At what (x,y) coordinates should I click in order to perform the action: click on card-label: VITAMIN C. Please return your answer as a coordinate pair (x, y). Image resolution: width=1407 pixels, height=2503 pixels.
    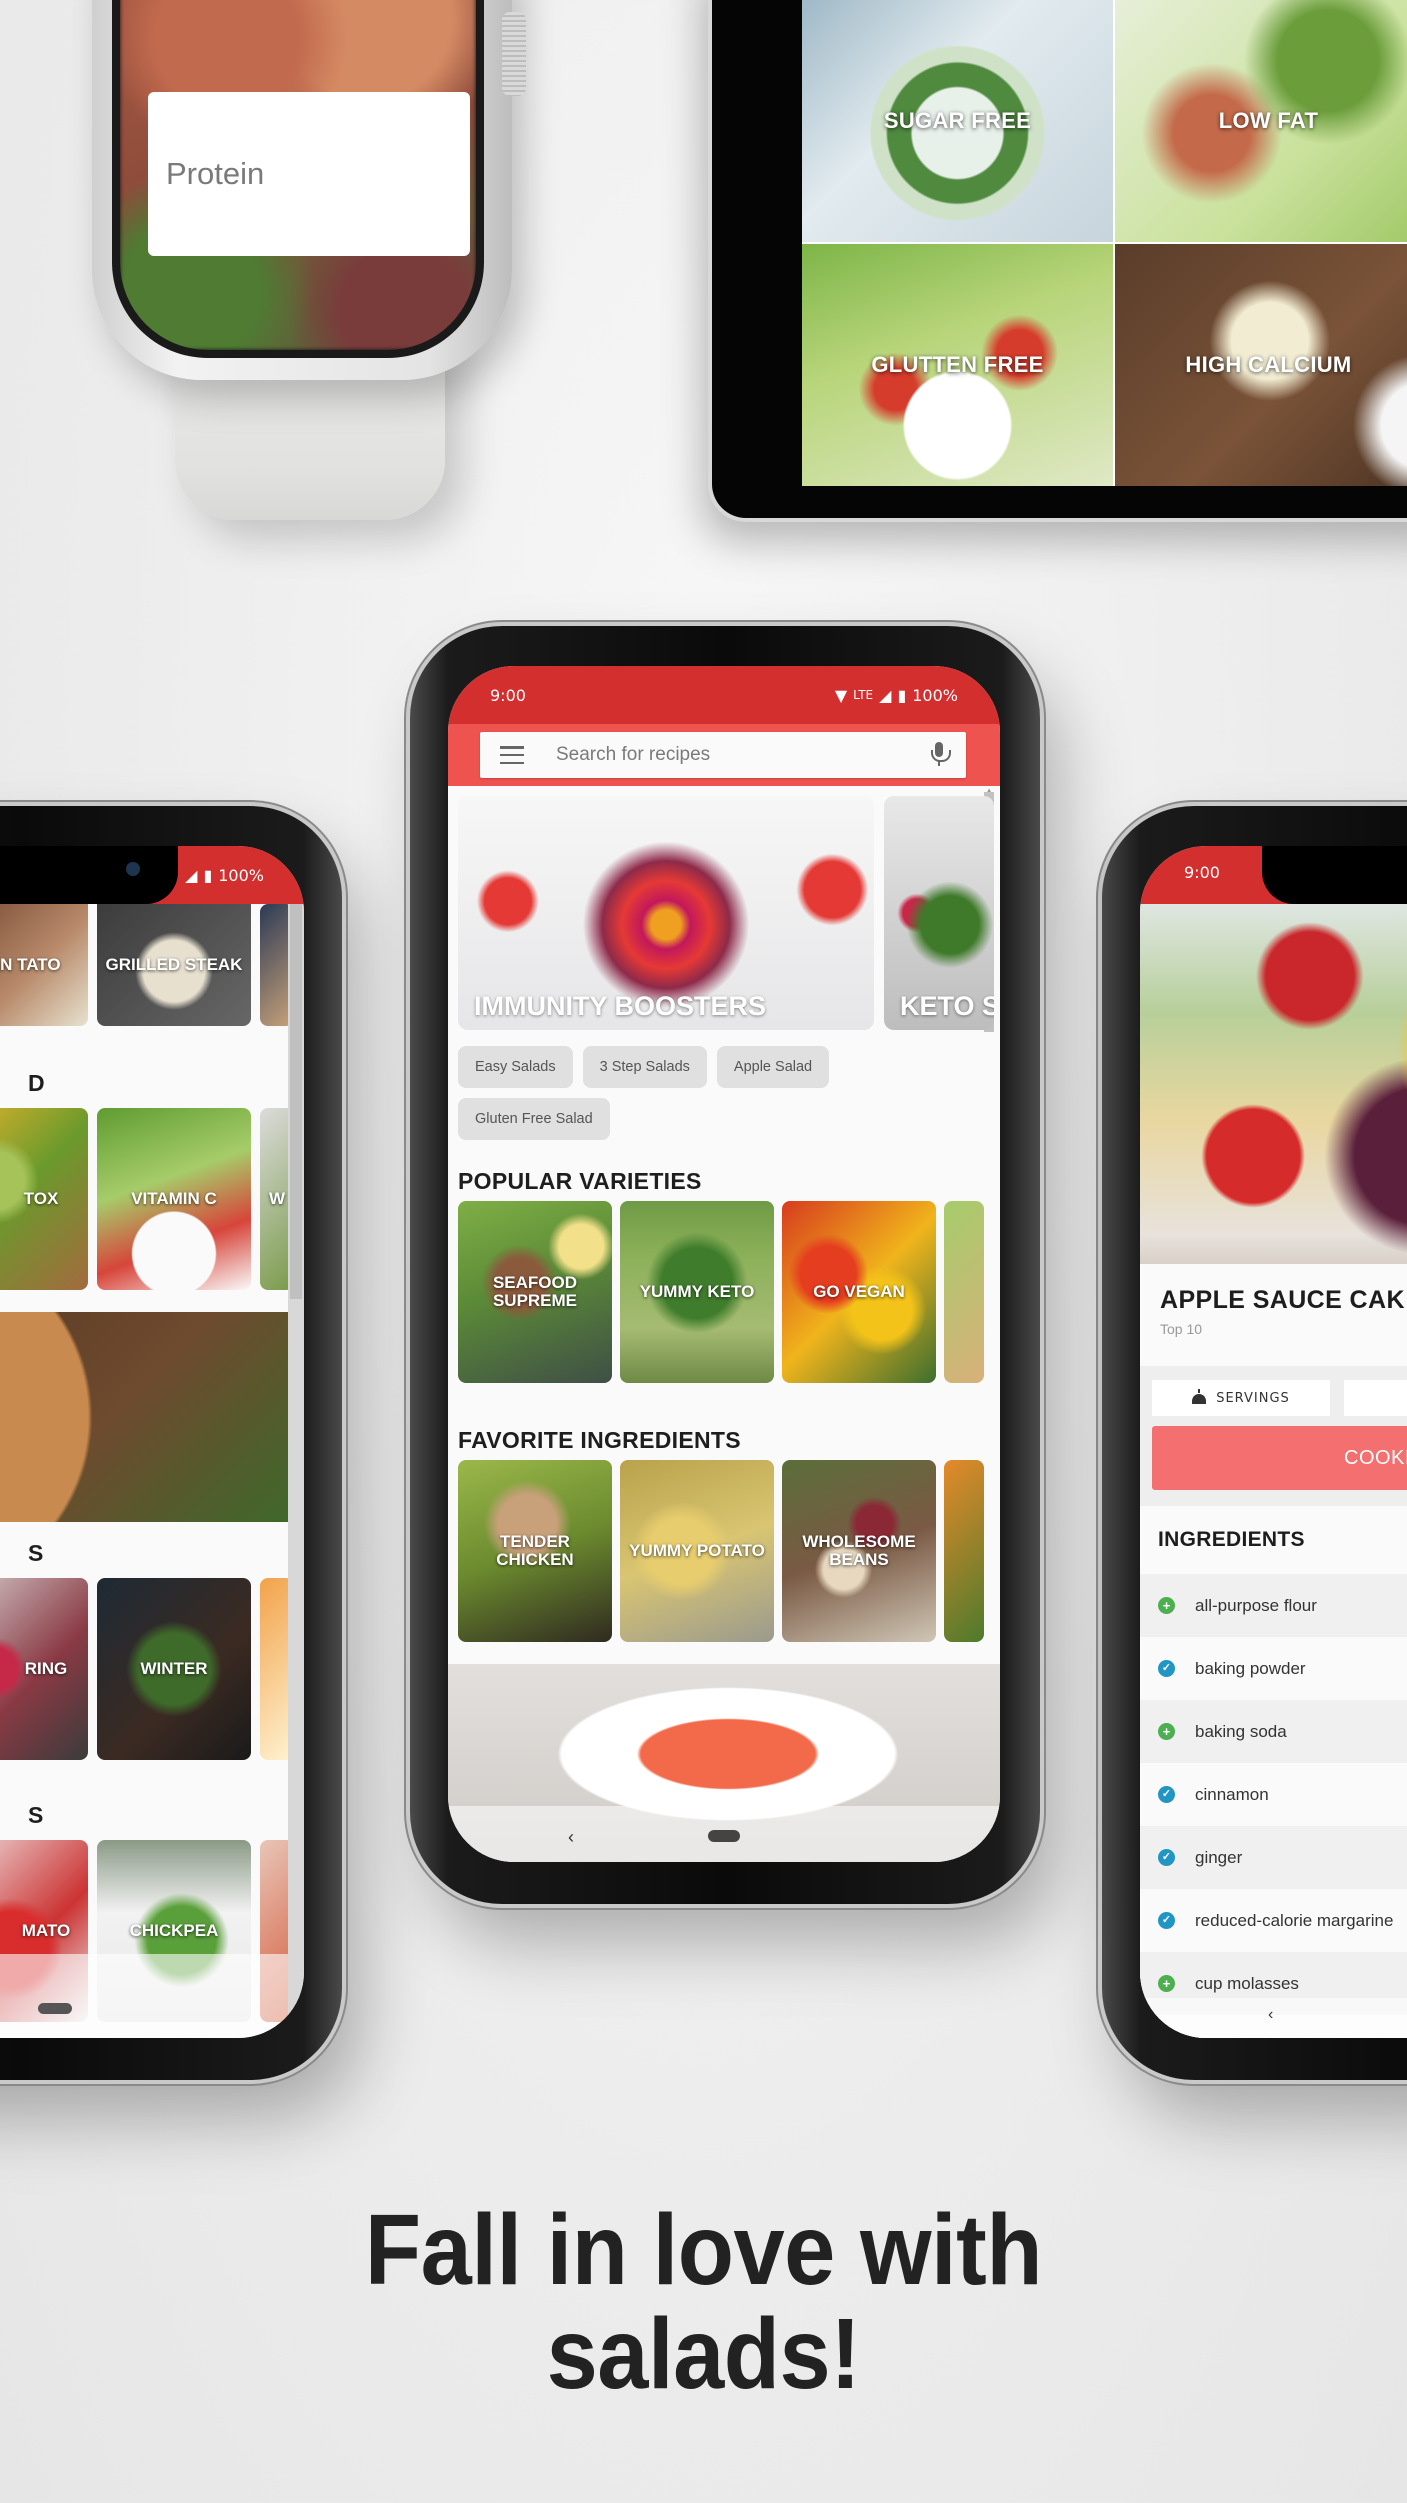
    Looking at the image, I should click on (174, 1198).